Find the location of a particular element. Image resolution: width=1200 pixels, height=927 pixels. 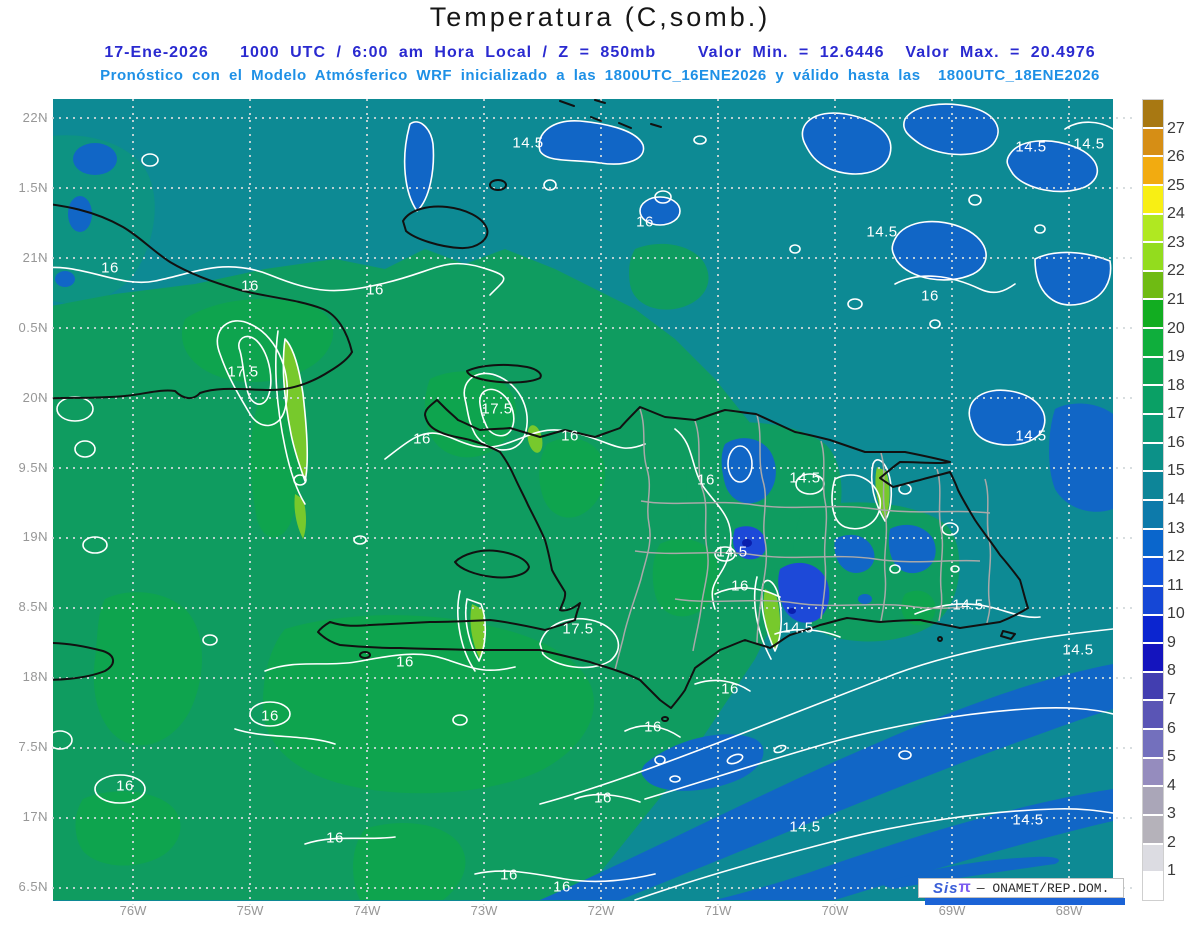

lon-tick-label: 70W is located at coordinates (835, 910).